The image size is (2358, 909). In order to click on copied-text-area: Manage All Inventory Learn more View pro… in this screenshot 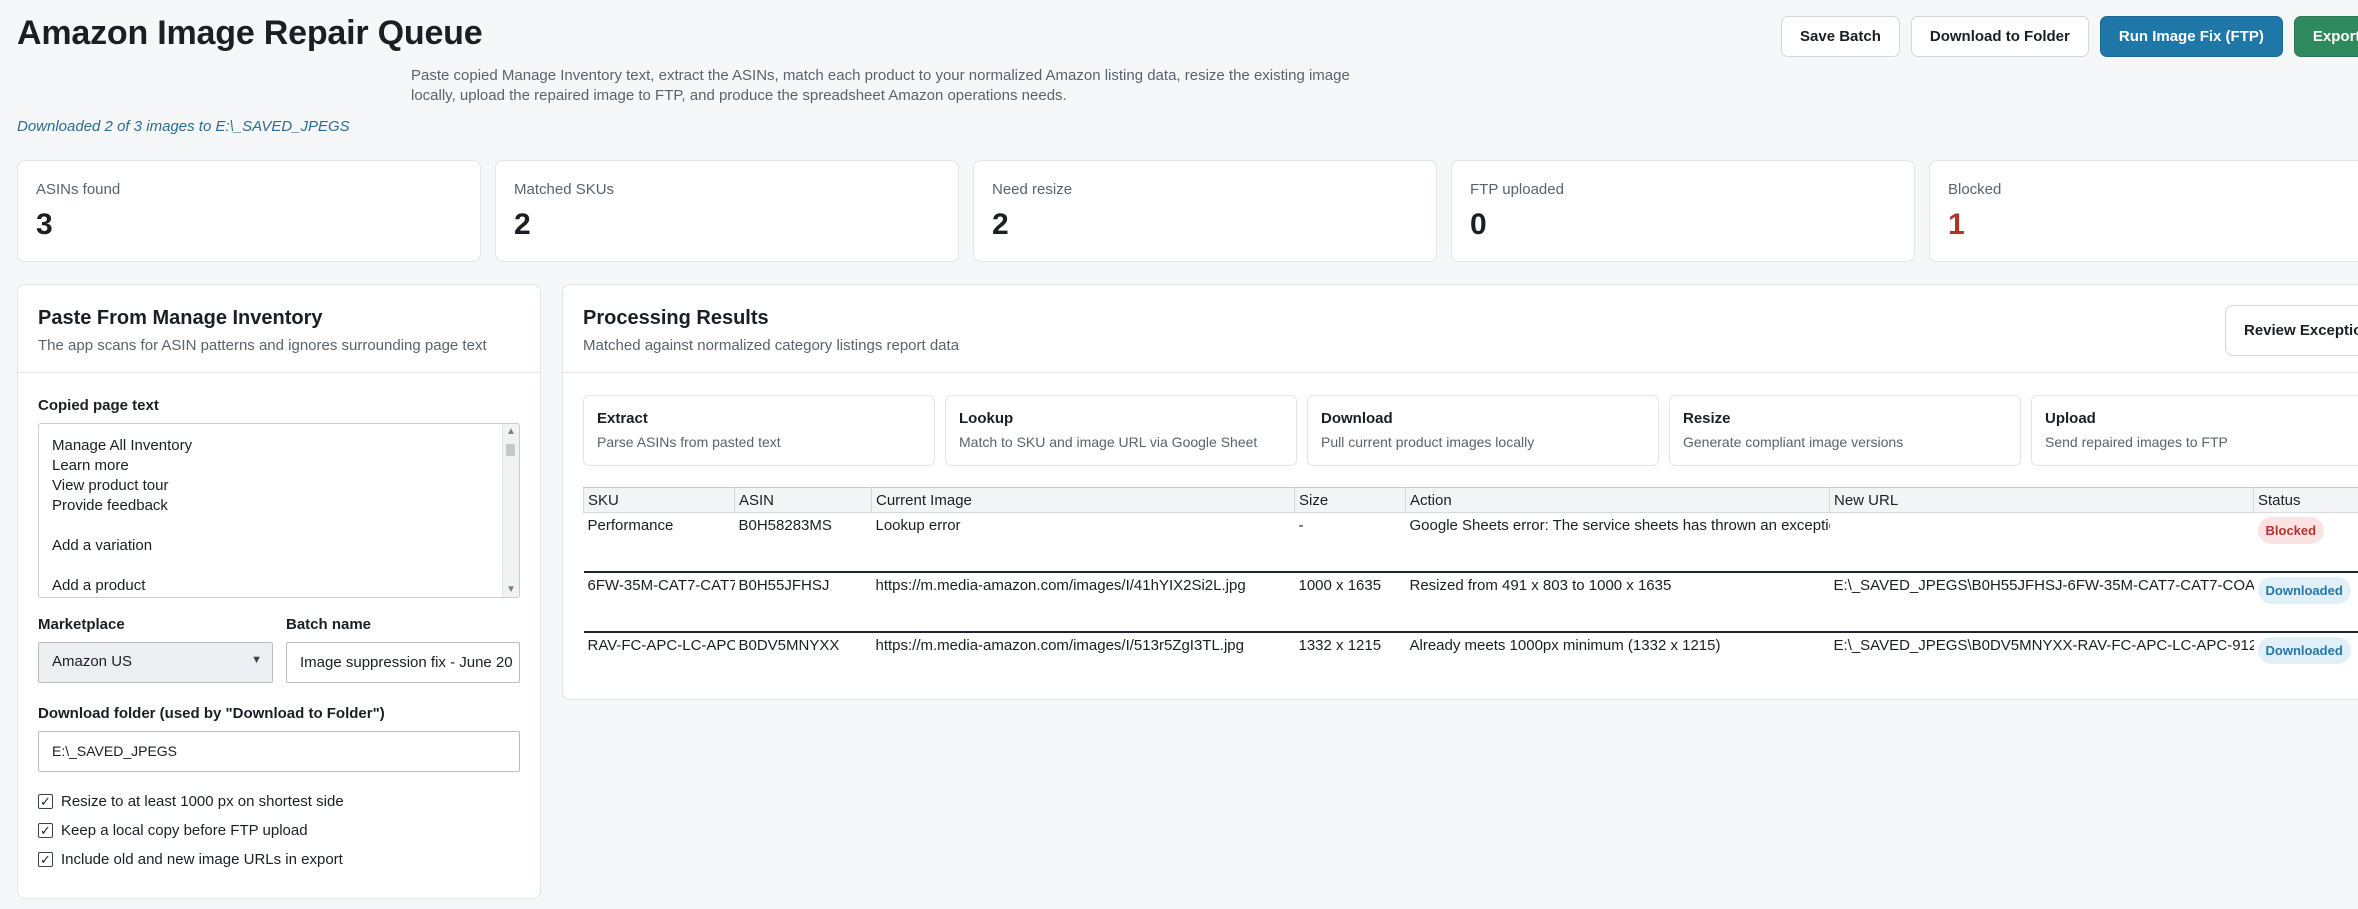, I will do `click(279, 510)`.